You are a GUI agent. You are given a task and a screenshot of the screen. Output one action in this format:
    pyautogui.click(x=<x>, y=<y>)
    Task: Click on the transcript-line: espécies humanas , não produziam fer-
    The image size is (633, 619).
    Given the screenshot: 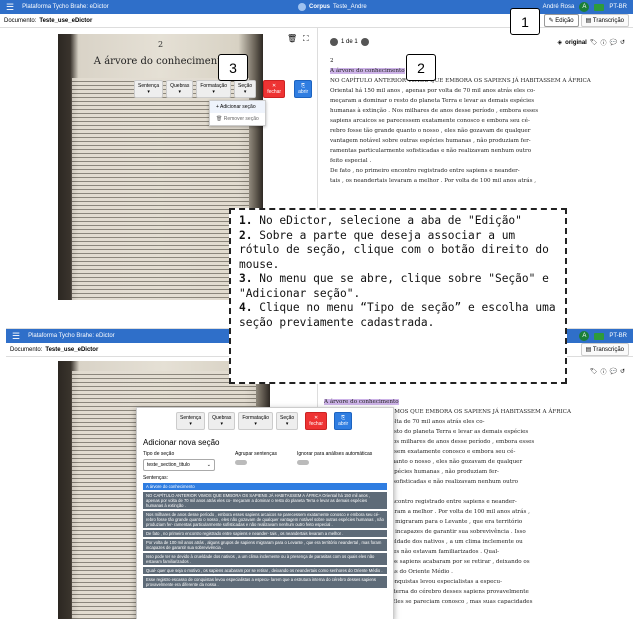 What is the action you would take?
    pyautogui.click(x=506, y=472)
    